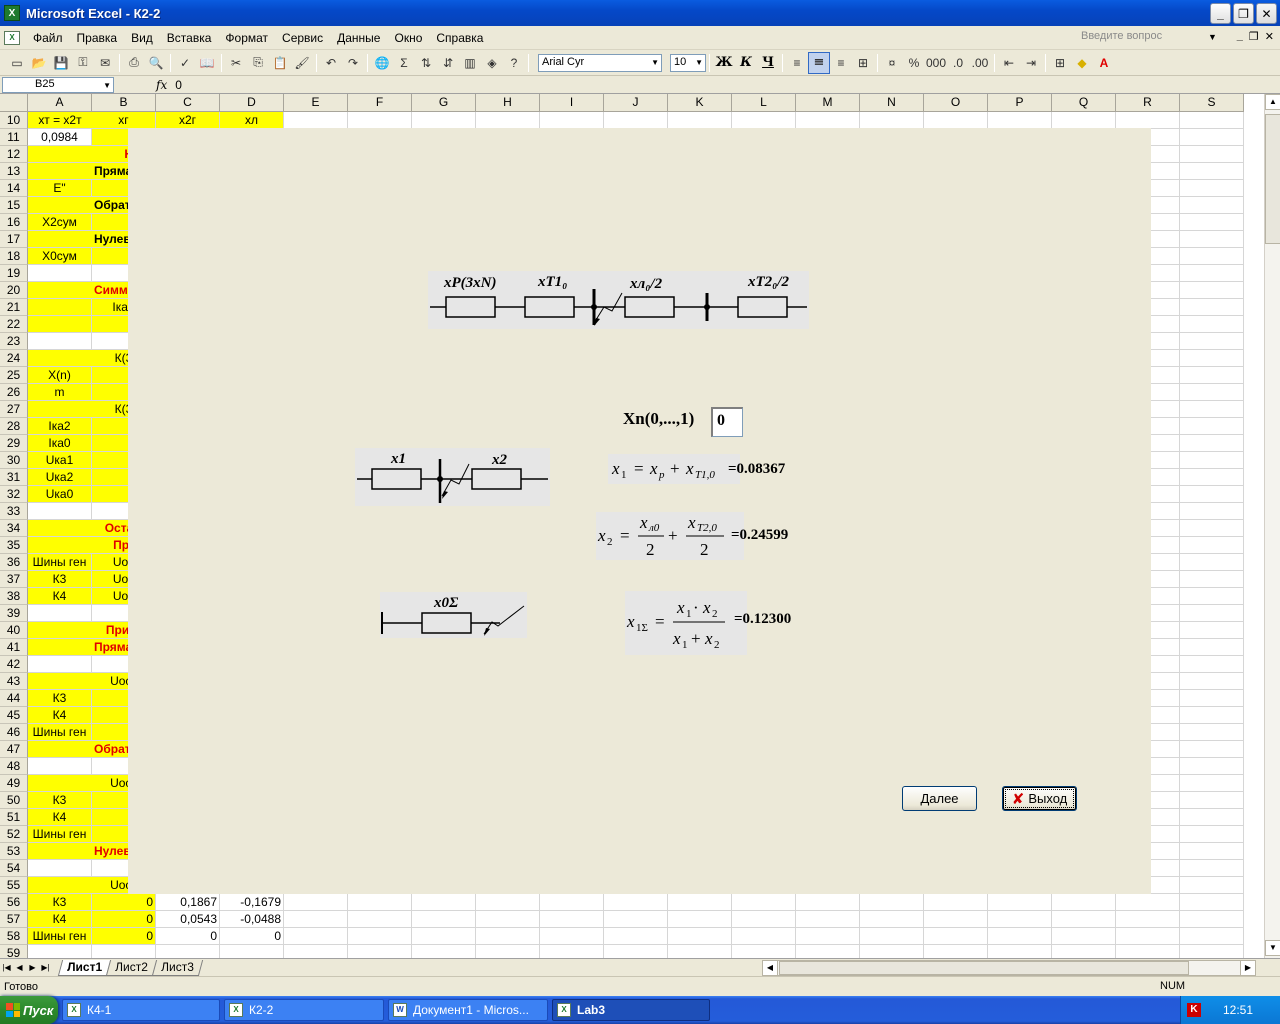 The width and height of the screenshot is (1280, 1024). Describe the element at coordinates (459, 38) in the screenshot. I see `menu-help: Справка` at that location.